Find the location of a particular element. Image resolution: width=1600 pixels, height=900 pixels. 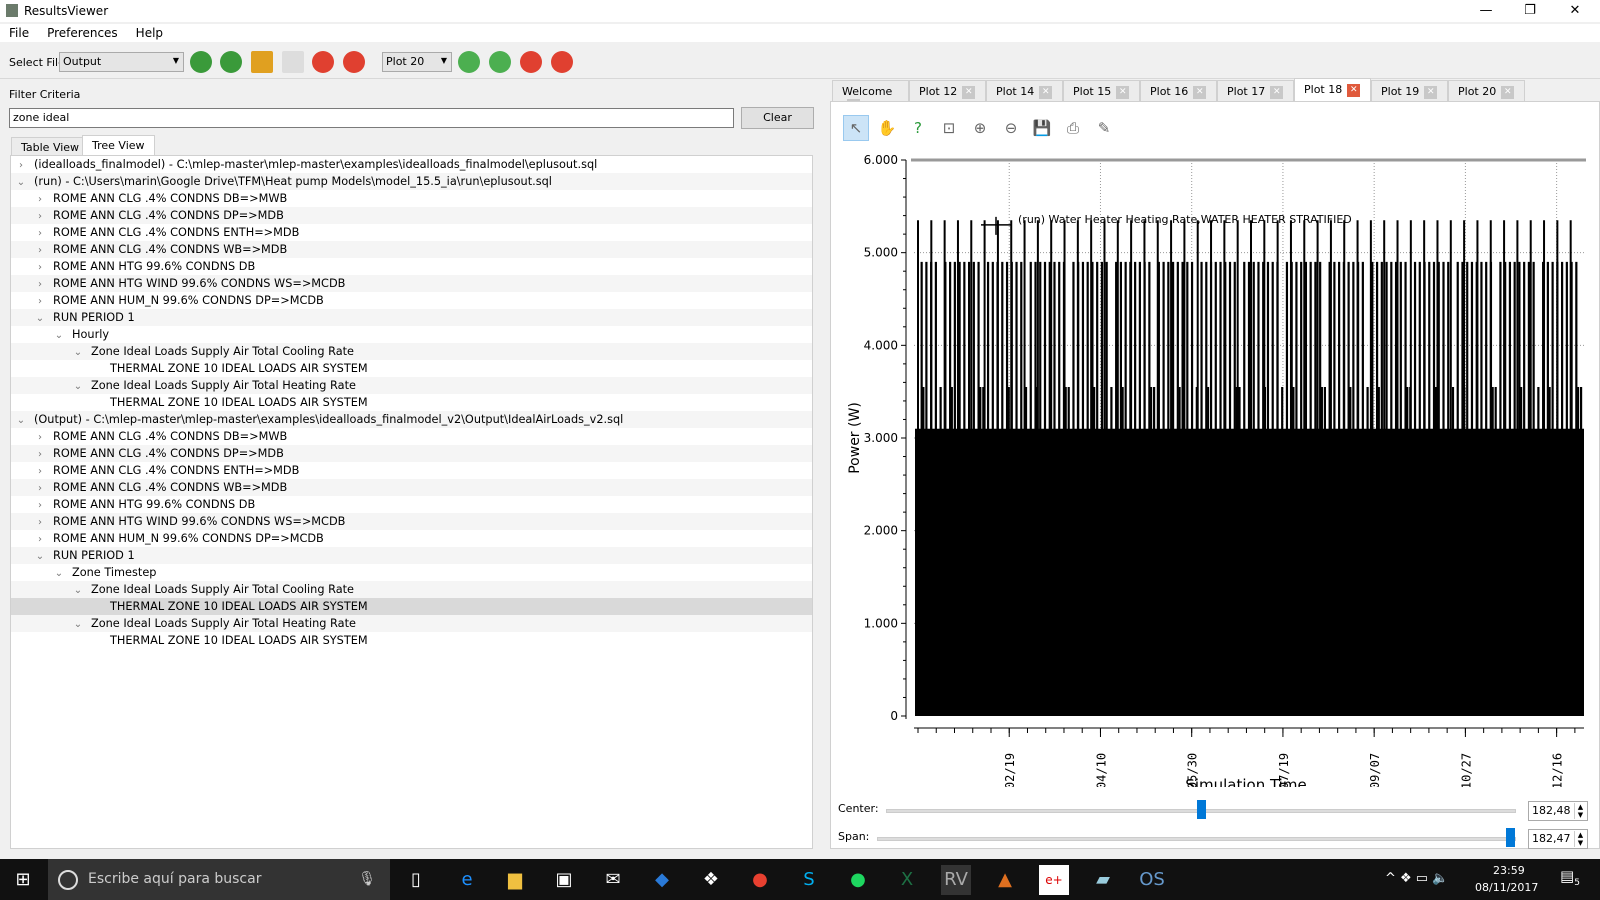

minimize-button: — is located at coordinates (1486, 11).